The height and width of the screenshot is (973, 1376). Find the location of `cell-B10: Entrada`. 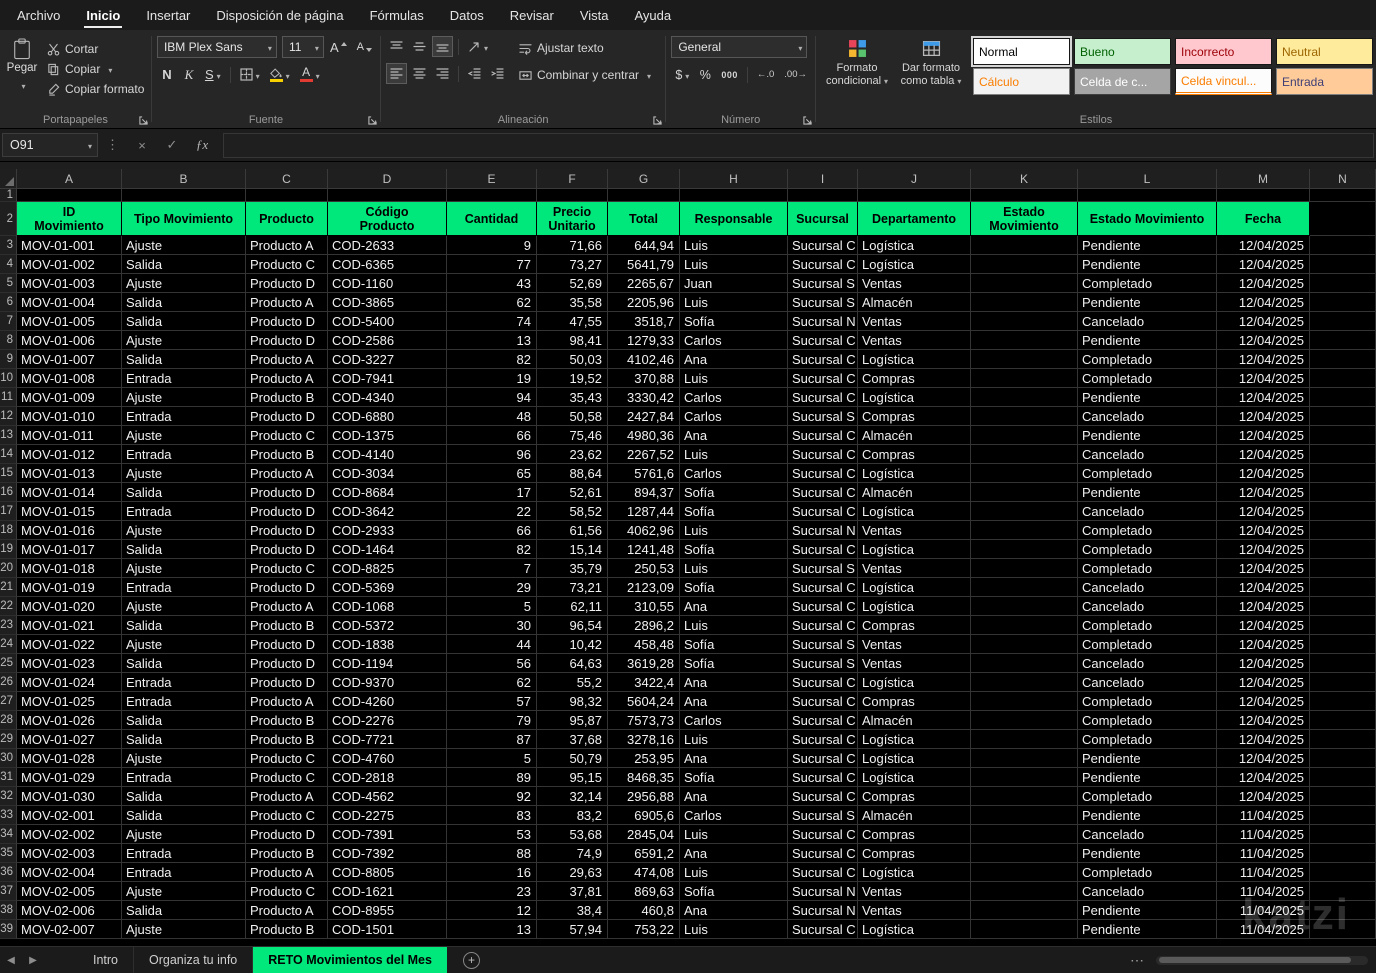

cell-B10: Entrada is located at coordinates (184, 378).